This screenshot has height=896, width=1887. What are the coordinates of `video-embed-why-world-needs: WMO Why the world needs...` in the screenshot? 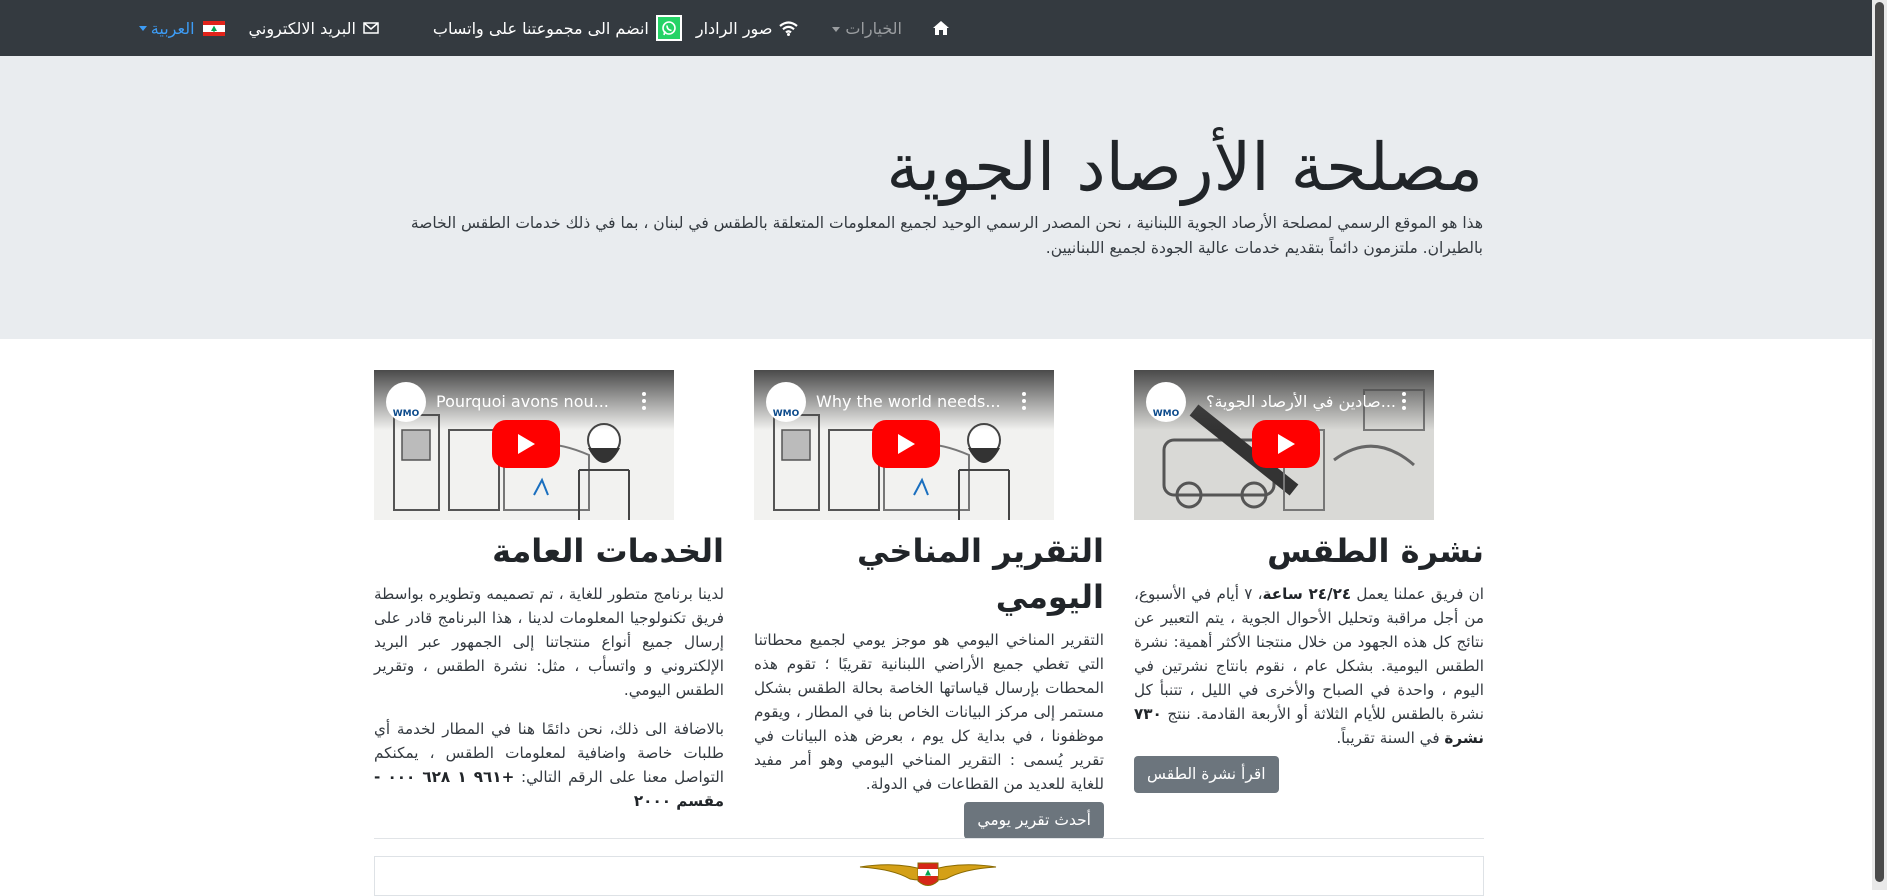 It's located at (904, 445).